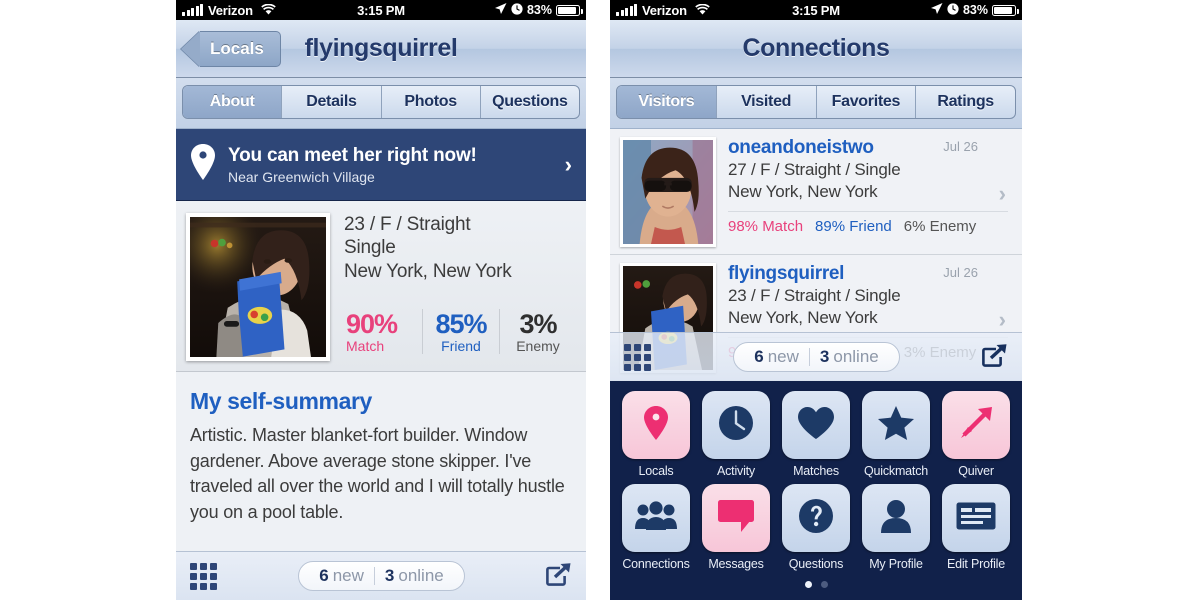 The height and width of the screenshot is (600, 1200). I want to click on people-group-icon, so click(656, 518).